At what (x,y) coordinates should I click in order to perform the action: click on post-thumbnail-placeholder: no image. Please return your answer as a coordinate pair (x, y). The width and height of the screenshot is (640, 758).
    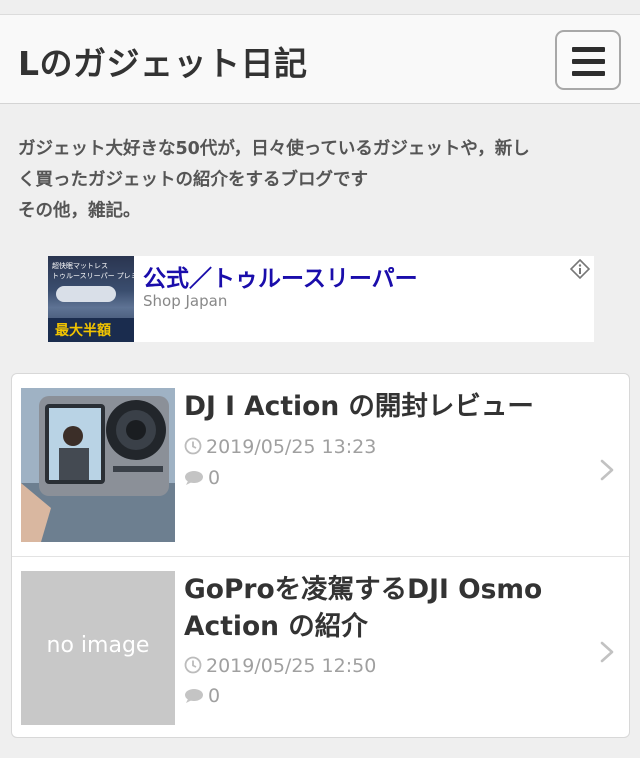
    Looking at the image, I should click on (98, 648).